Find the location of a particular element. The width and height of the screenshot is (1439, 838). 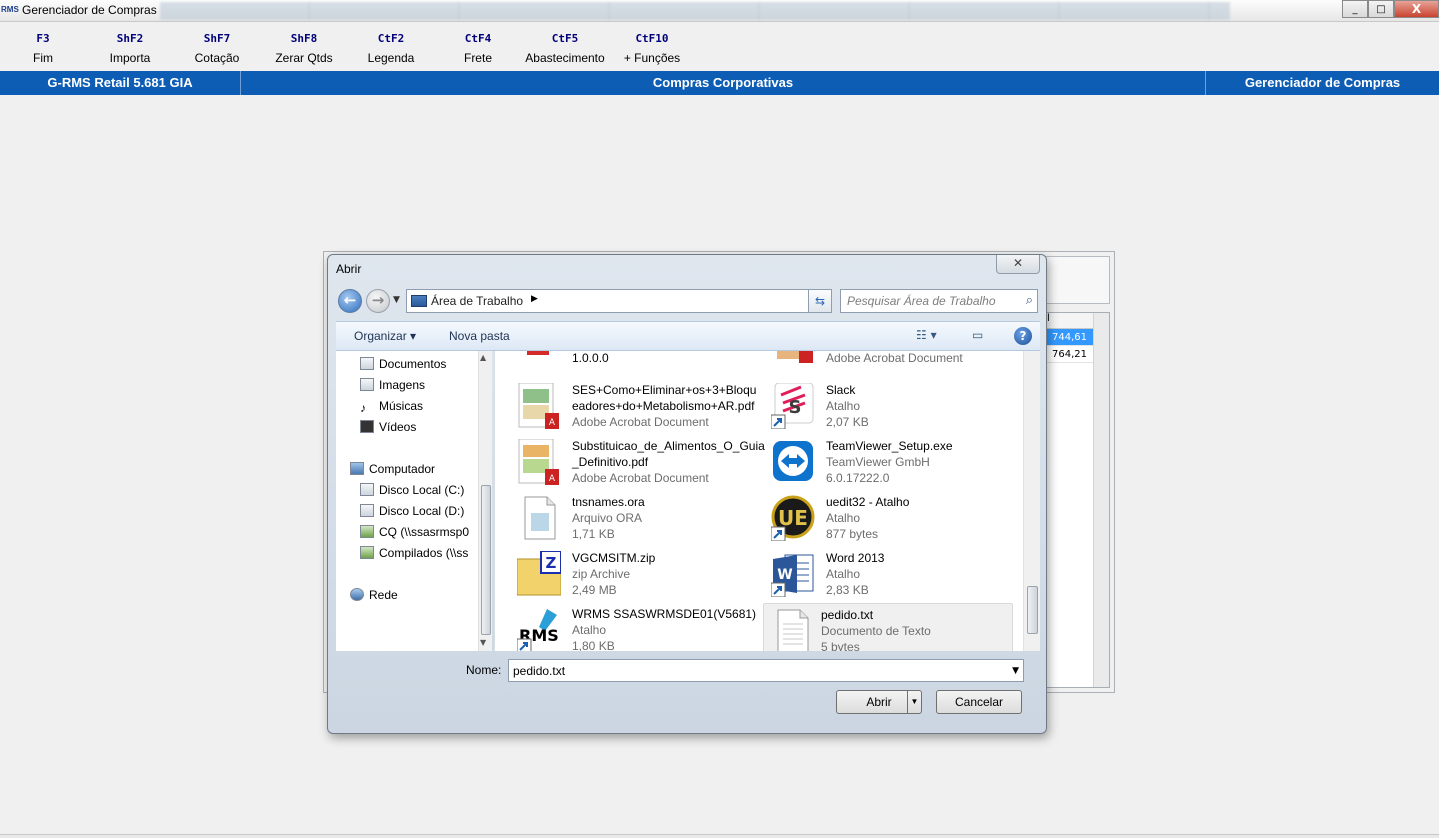

nav-item-videos: Vídeos is located at coordinates (388, 427).